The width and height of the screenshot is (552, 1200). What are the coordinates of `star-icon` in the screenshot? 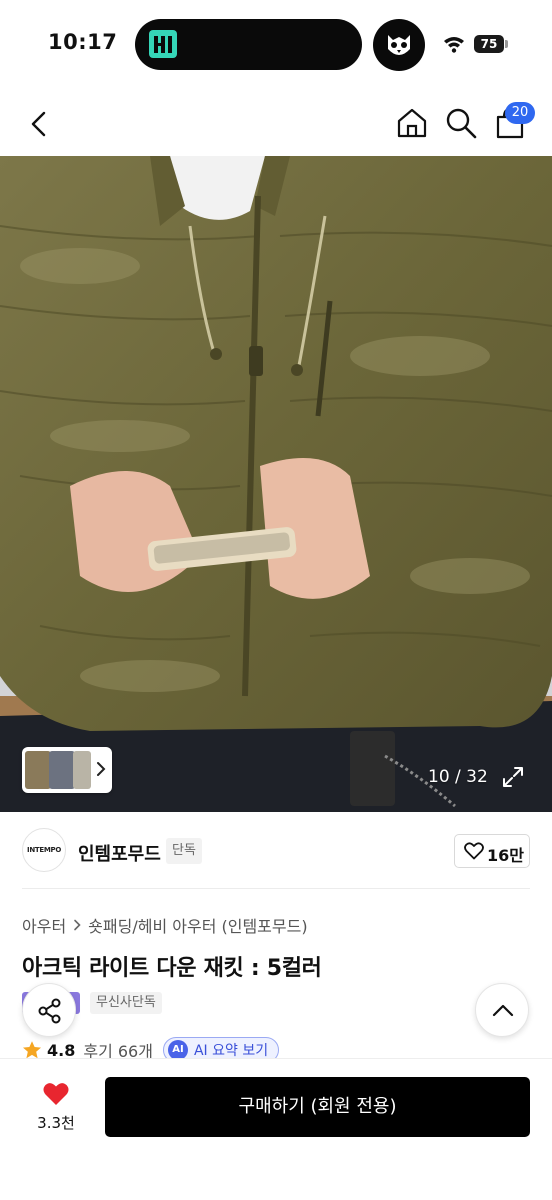 It's located at (32, 1050).